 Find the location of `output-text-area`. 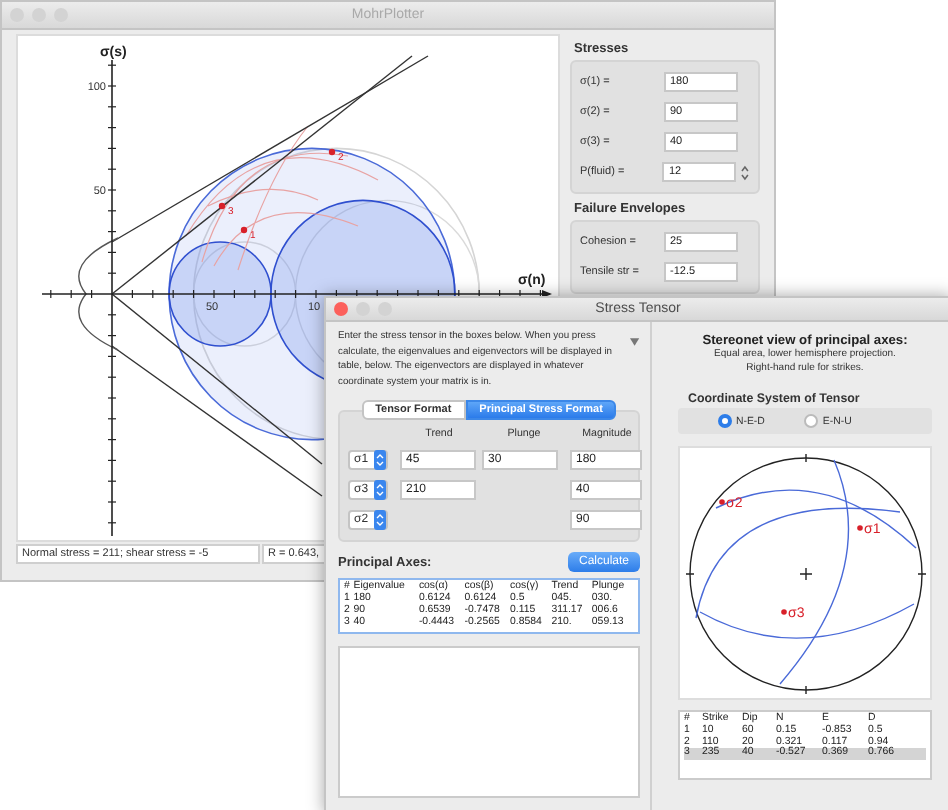

output-text-area is located at coordinates (489, 721).